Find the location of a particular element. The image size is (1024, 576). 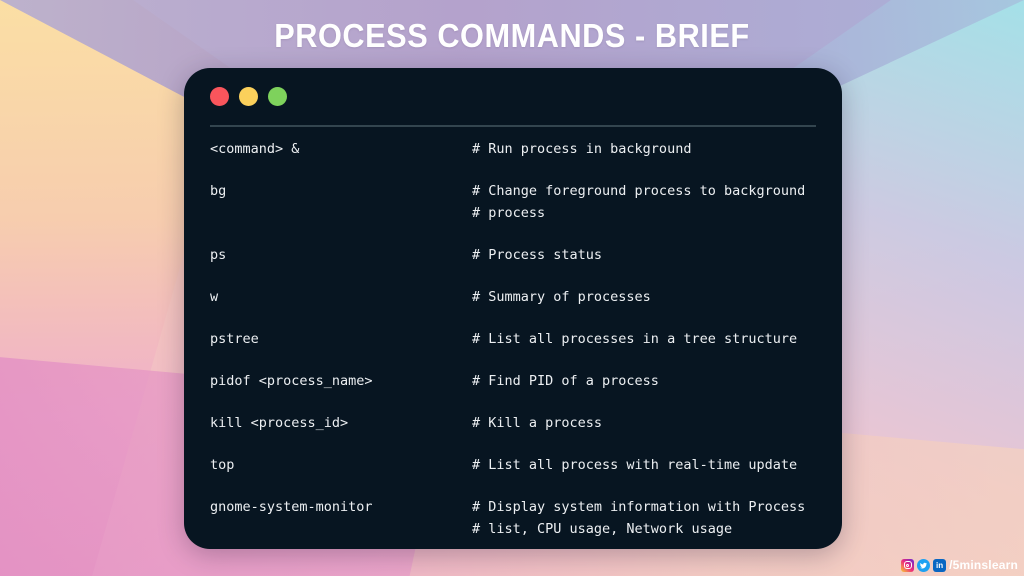

command-row: w # Summary of processes is located at coordinates (513, 297).